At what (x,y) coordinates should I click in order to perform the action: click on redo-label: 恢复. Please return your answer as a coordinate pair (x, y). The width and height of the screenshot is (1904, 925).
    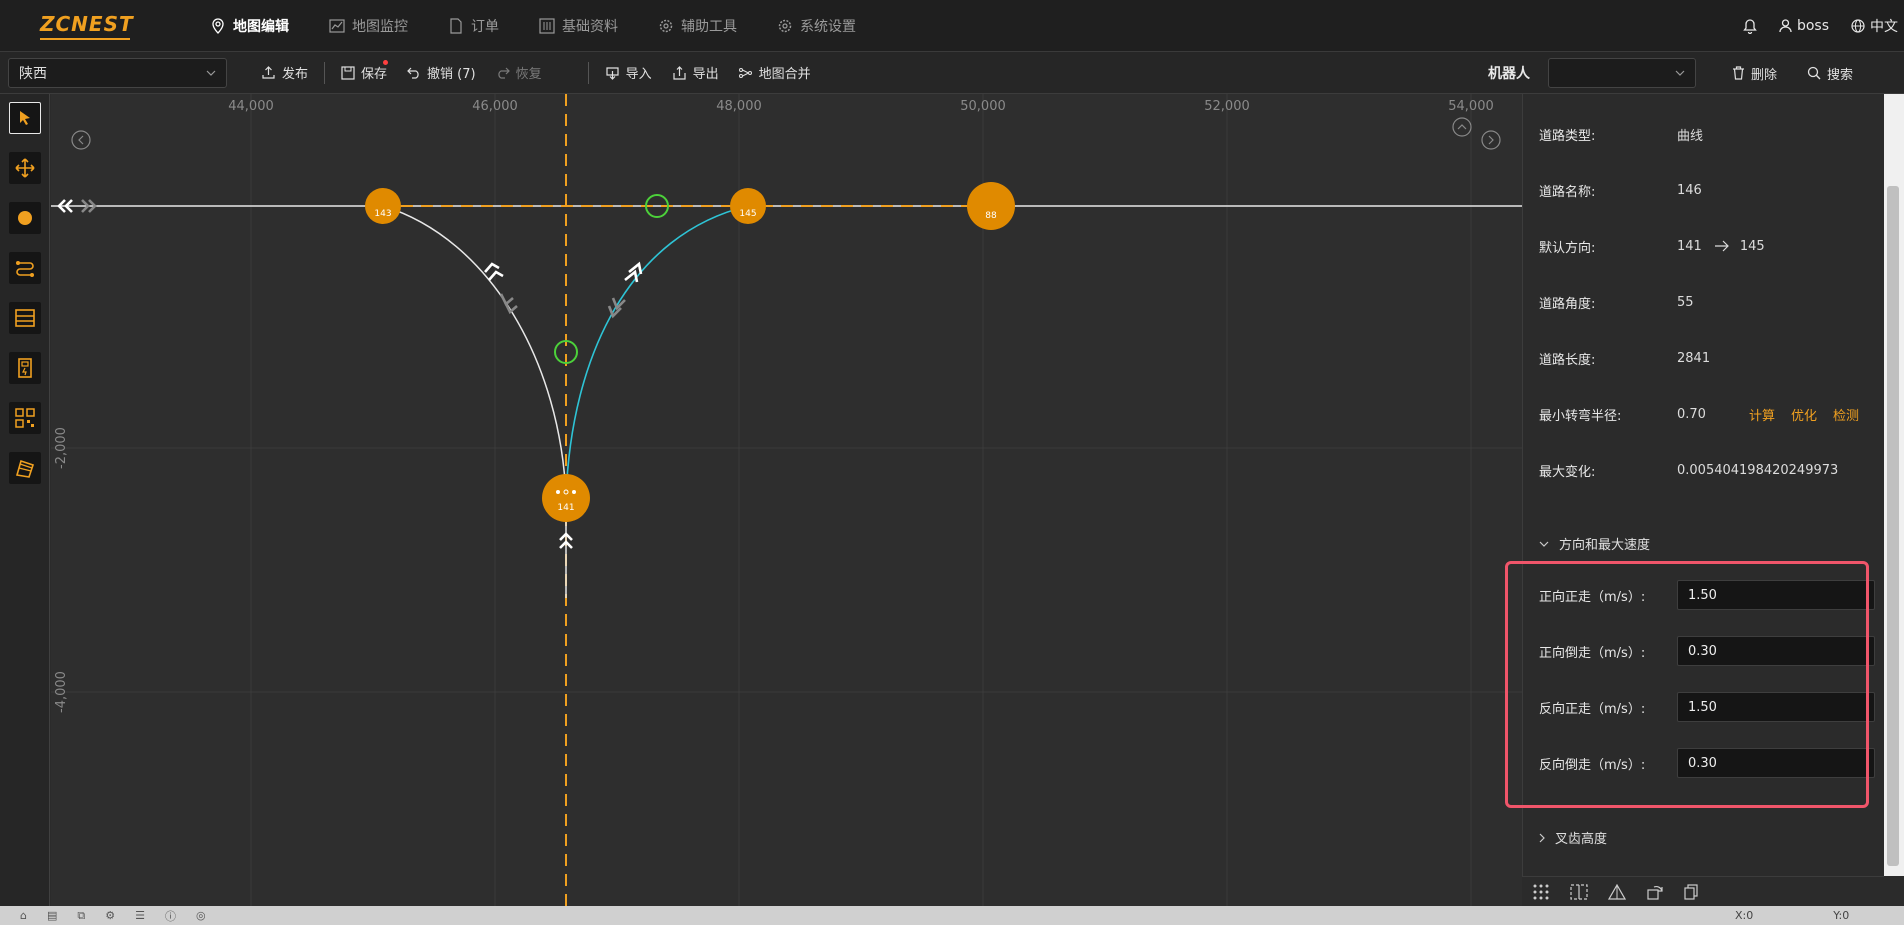
    Looking at the image, I should click on (528, 74).